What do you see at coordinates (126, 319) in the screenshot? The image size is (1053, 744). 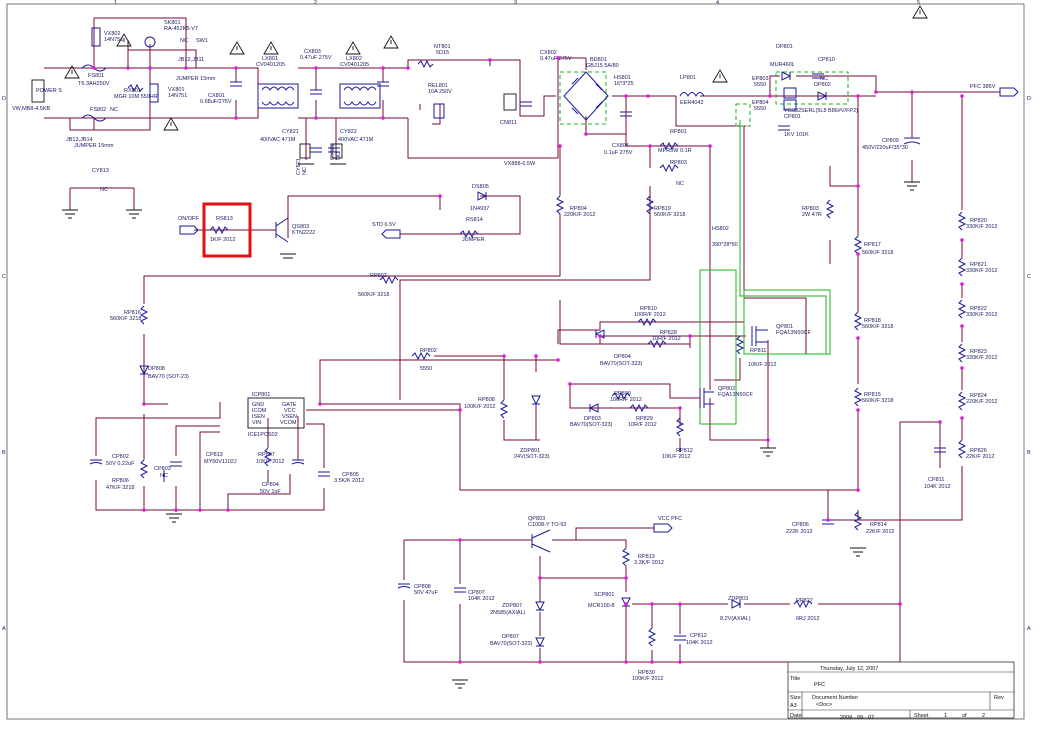 I see `label-rp816-val: 560K/F 3218` at bounding box center [126, 319].